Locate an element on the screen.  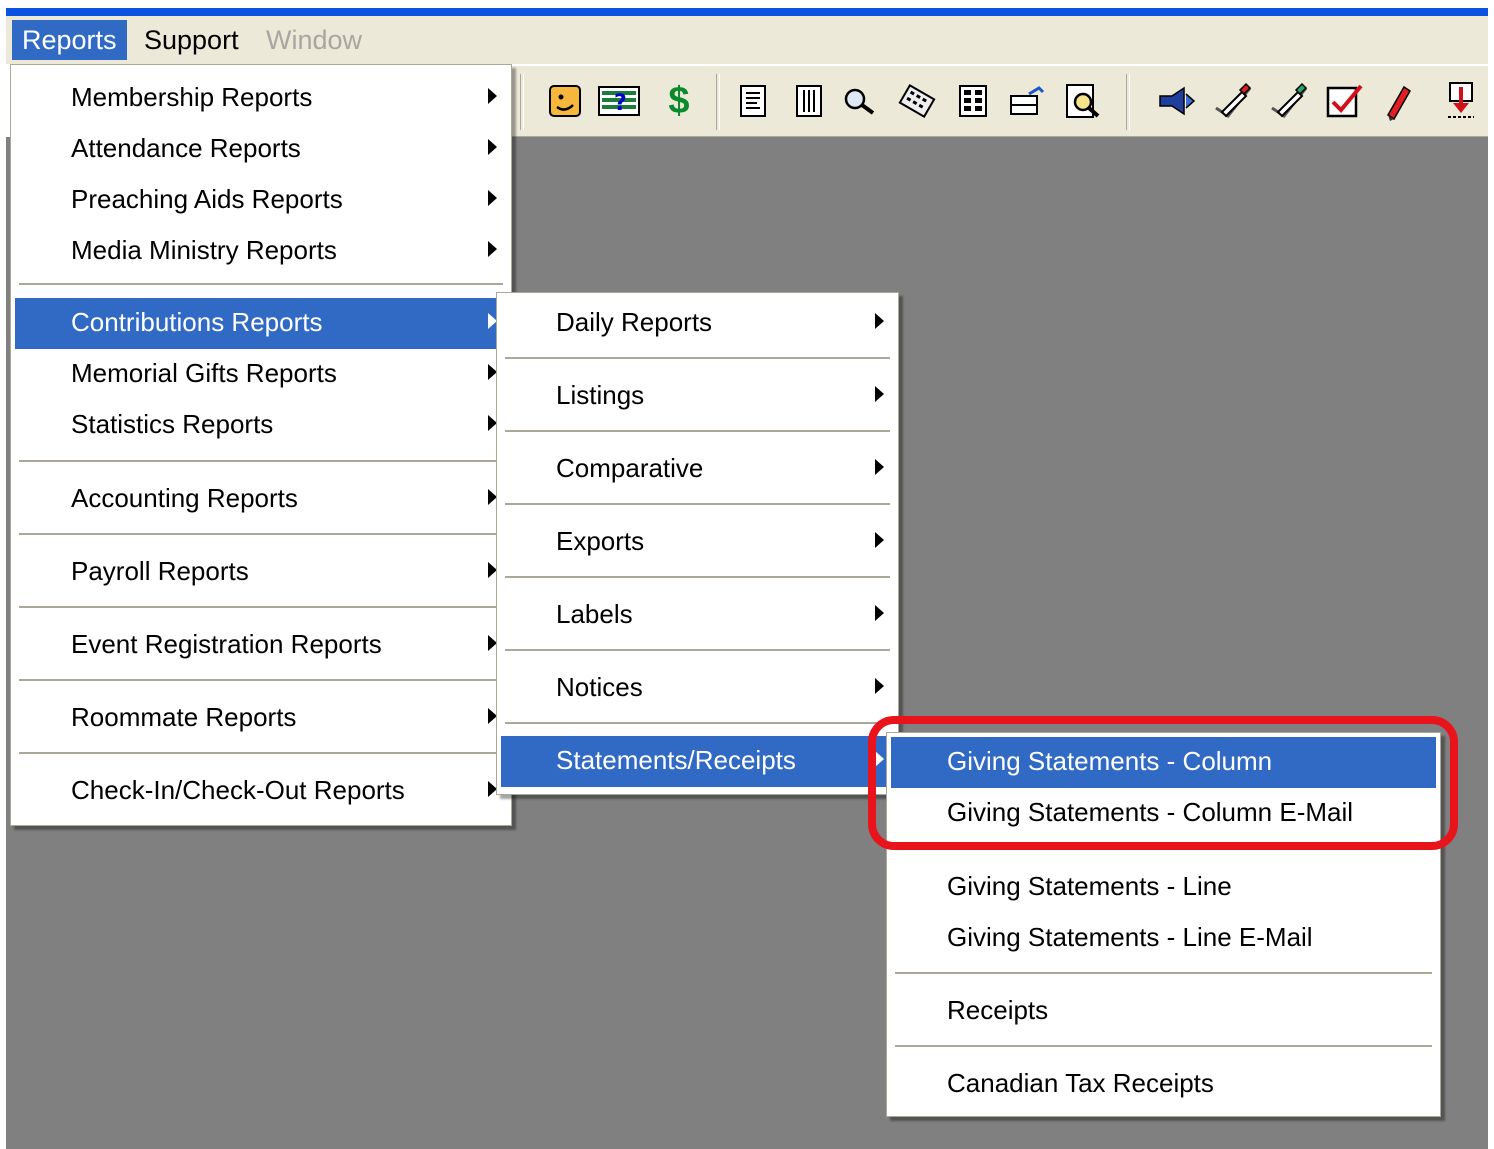
download-icon is located at coordinates (1461, 101).